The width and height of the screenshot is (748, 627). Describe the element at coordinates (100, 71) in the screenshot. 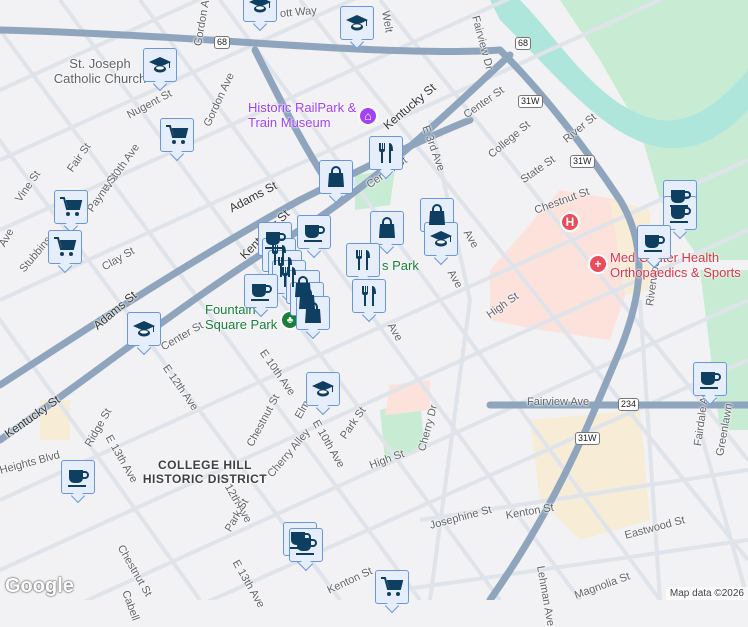

I see `poi-label-church: St. Joseph Catholic Church` at that location.